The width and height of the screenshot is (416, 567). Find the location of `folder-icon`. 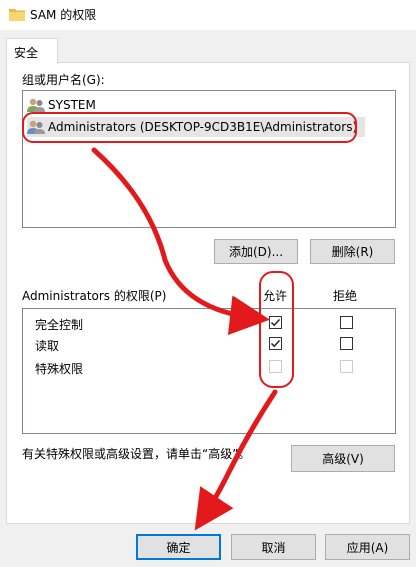

folder-icon is located at coordinates (17, 15).